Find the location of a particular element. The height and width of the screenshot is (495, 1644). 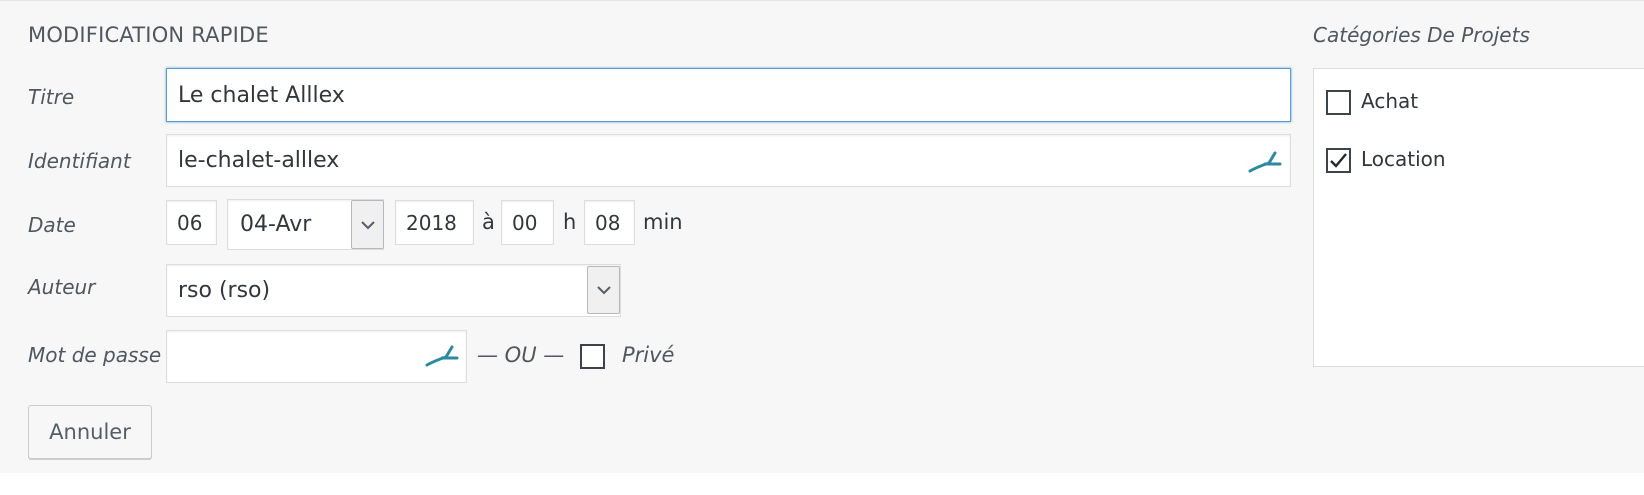

author-select-arrow is located at coordinates (603, 290).